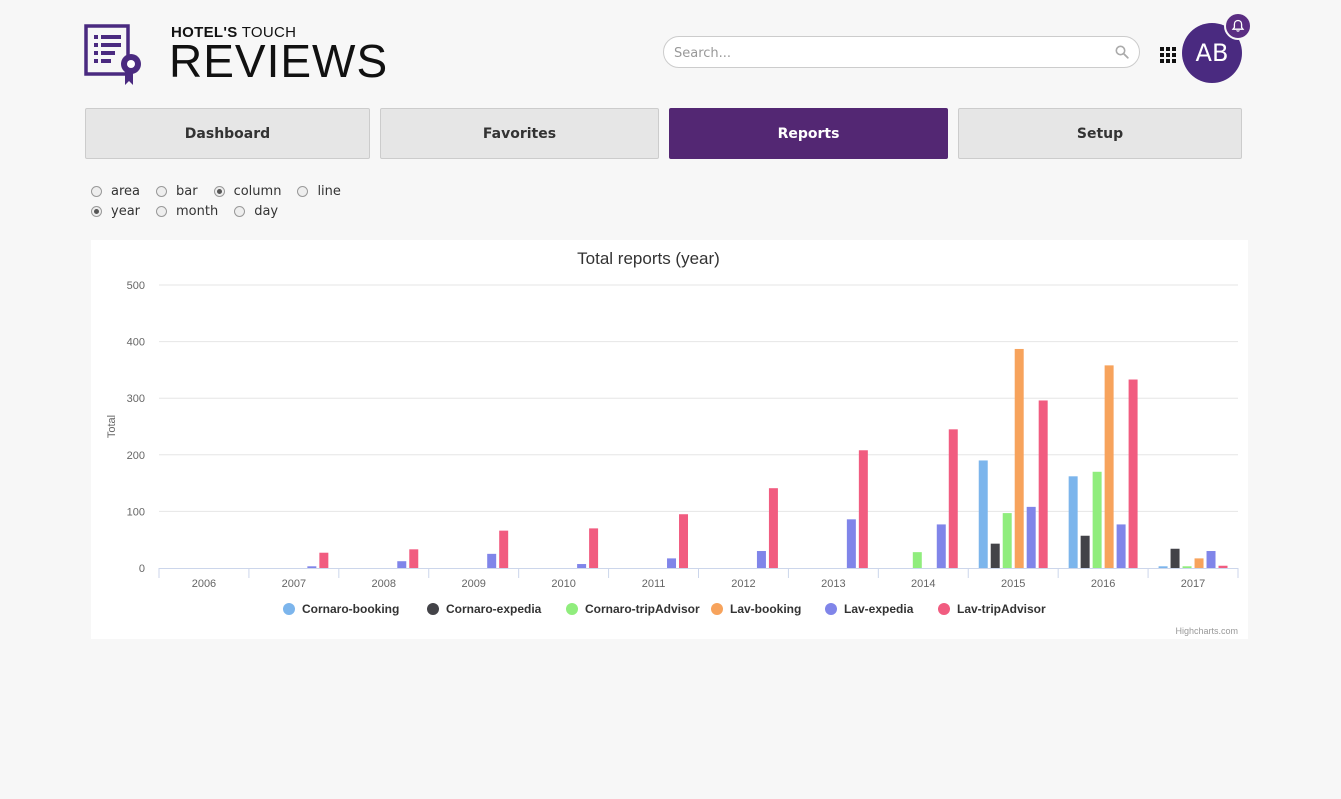 This screenshot has width=1341, height=799. I want to click on radio-year: year, so click(115, 211).